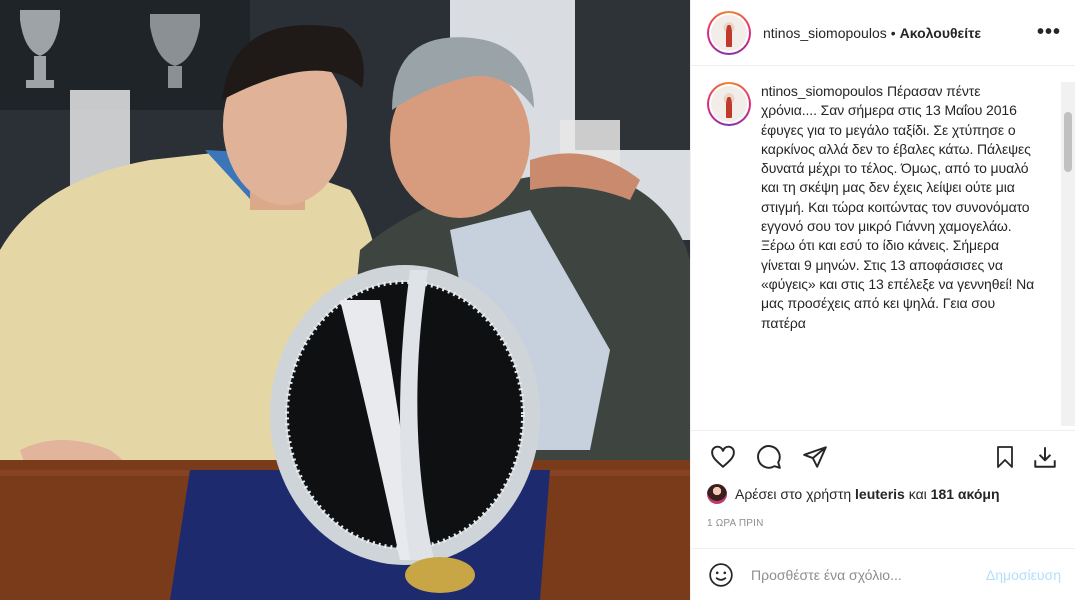 This screenshot has width=1075, height=600. Describe the element at coordinates (723, 457) in the screenshot. I see `heart-icon` at that location.